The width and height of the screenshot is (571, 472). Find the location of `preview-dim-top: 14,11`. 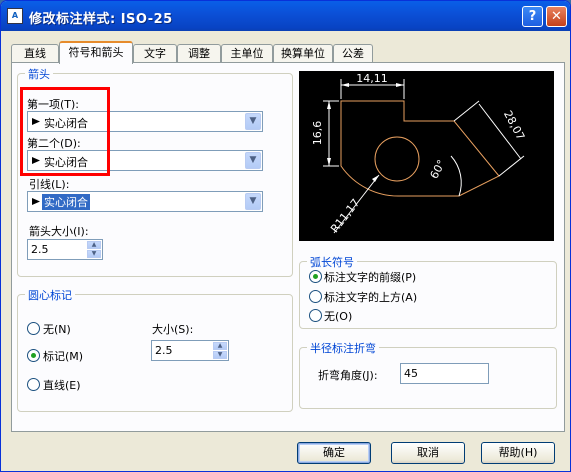

preview-dim-top: 14,11 is located at coordinates (372, 78).